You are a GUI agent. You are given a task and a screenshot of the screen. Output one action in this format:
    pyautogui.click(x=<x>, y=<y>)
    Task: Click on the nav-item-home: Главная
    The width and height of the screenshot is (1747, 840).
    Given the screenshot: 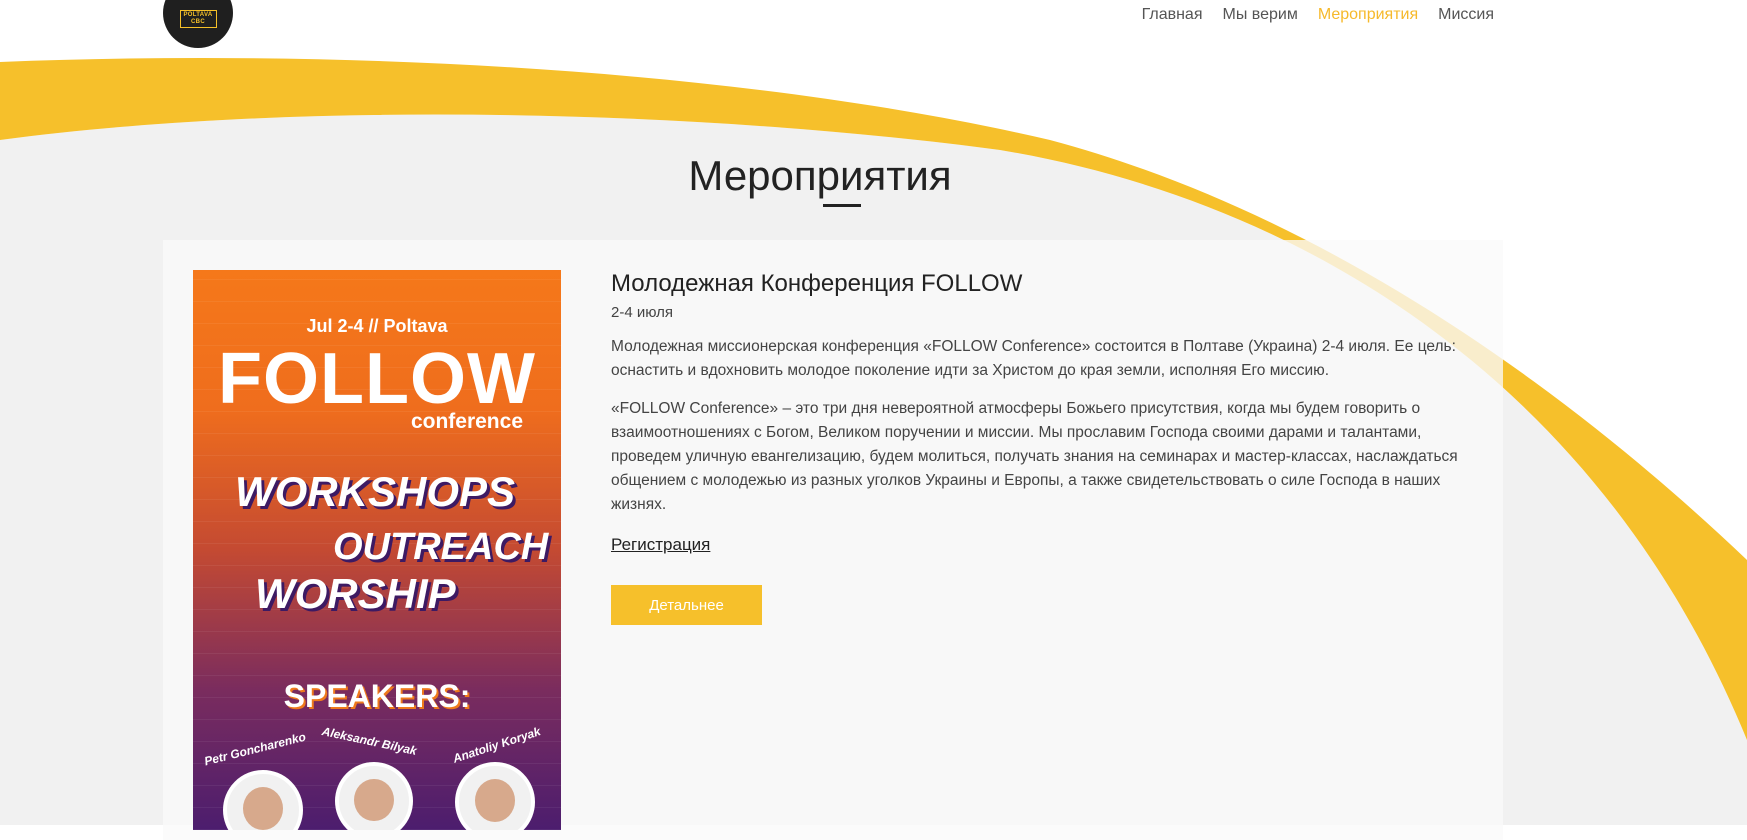 What is the action you would take?
    pyautogui.click(x=1172, y=15)
    